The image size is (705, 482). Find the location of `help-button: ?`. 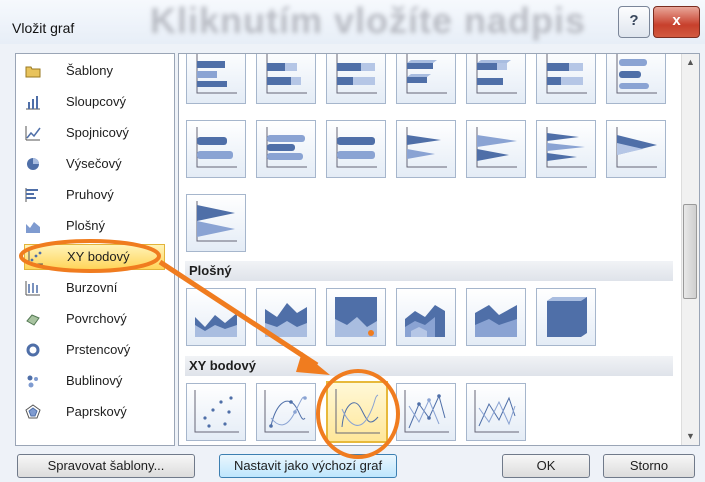

help-button: ? is located at coordinates (634, 22).